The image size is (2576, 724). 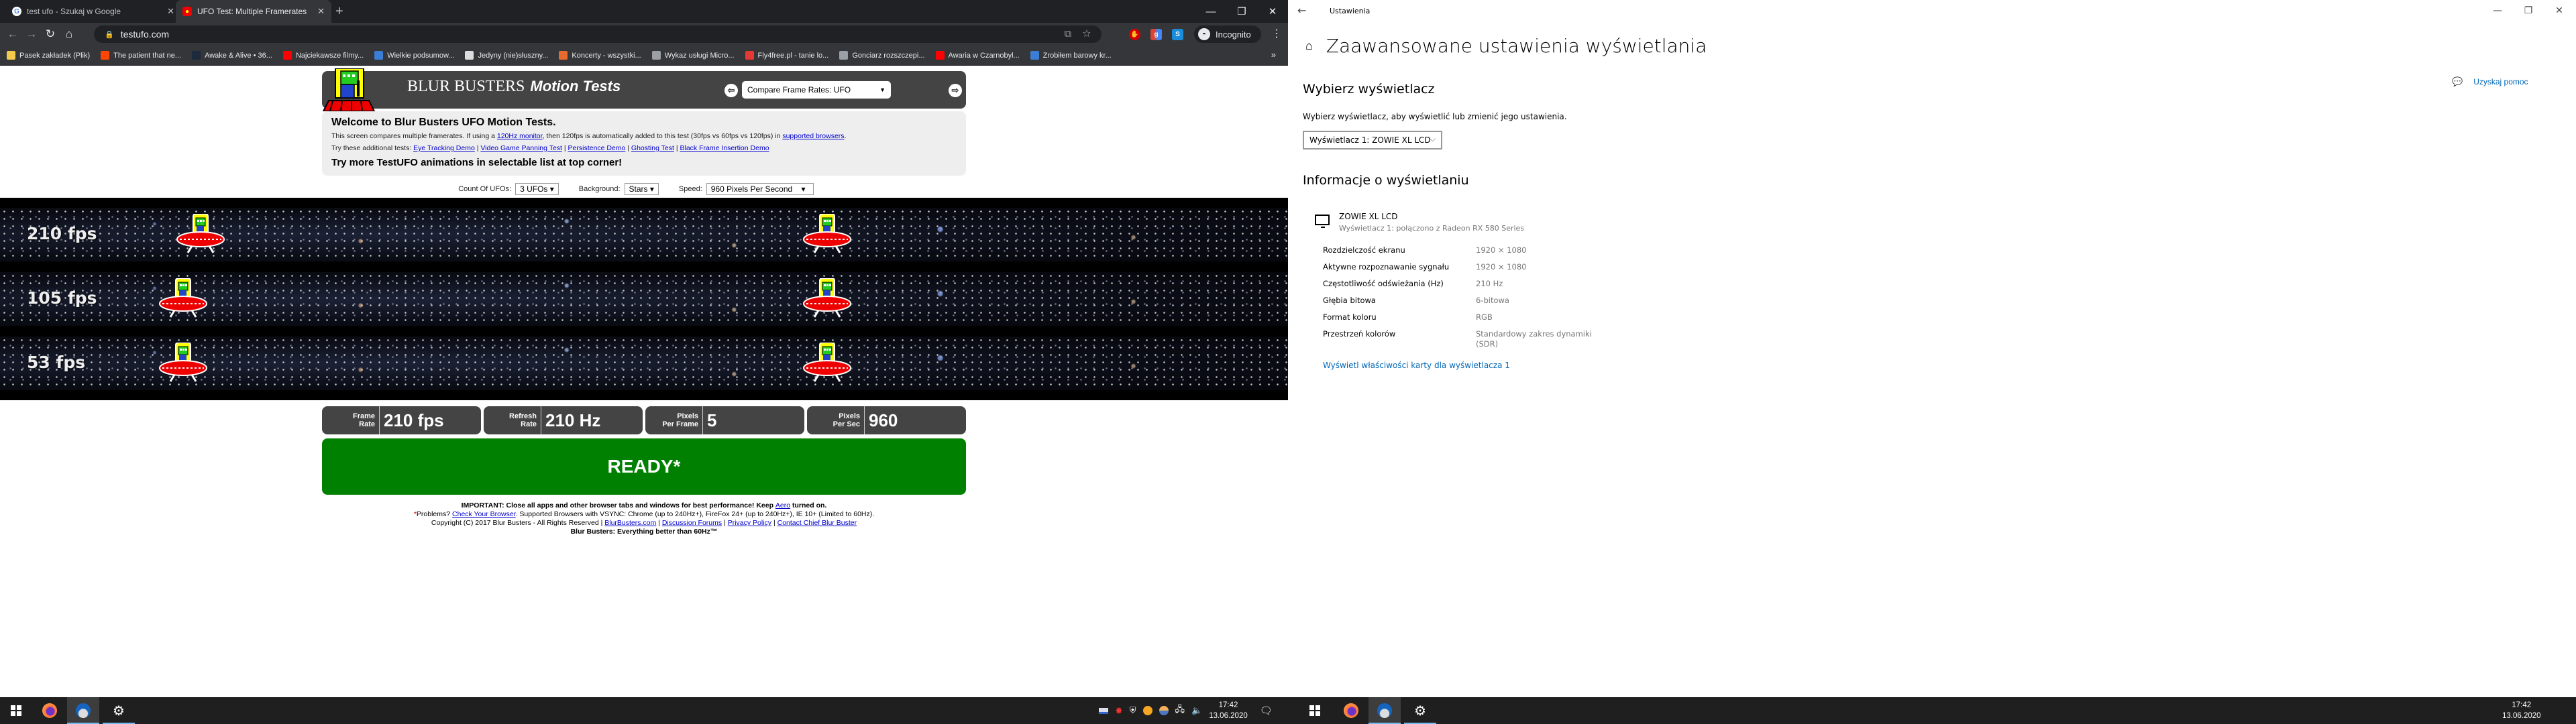 I want to click on adblock-extension-icon: ✋, so click(x=1134, y=34).